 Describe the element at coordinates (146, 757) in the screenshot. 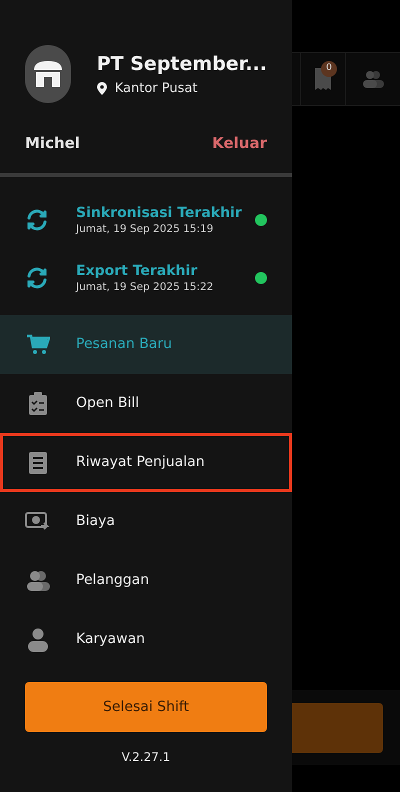

I see `app-version: V.2.27.1` at that location.